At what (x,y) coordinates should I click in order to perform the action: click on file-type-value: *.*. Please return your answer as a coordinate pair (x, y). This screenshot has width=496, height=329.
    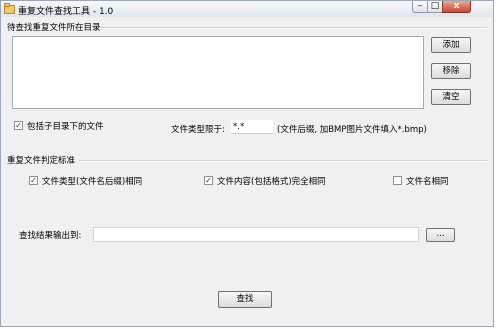
    Looking at the image, I should click on (239, 127).